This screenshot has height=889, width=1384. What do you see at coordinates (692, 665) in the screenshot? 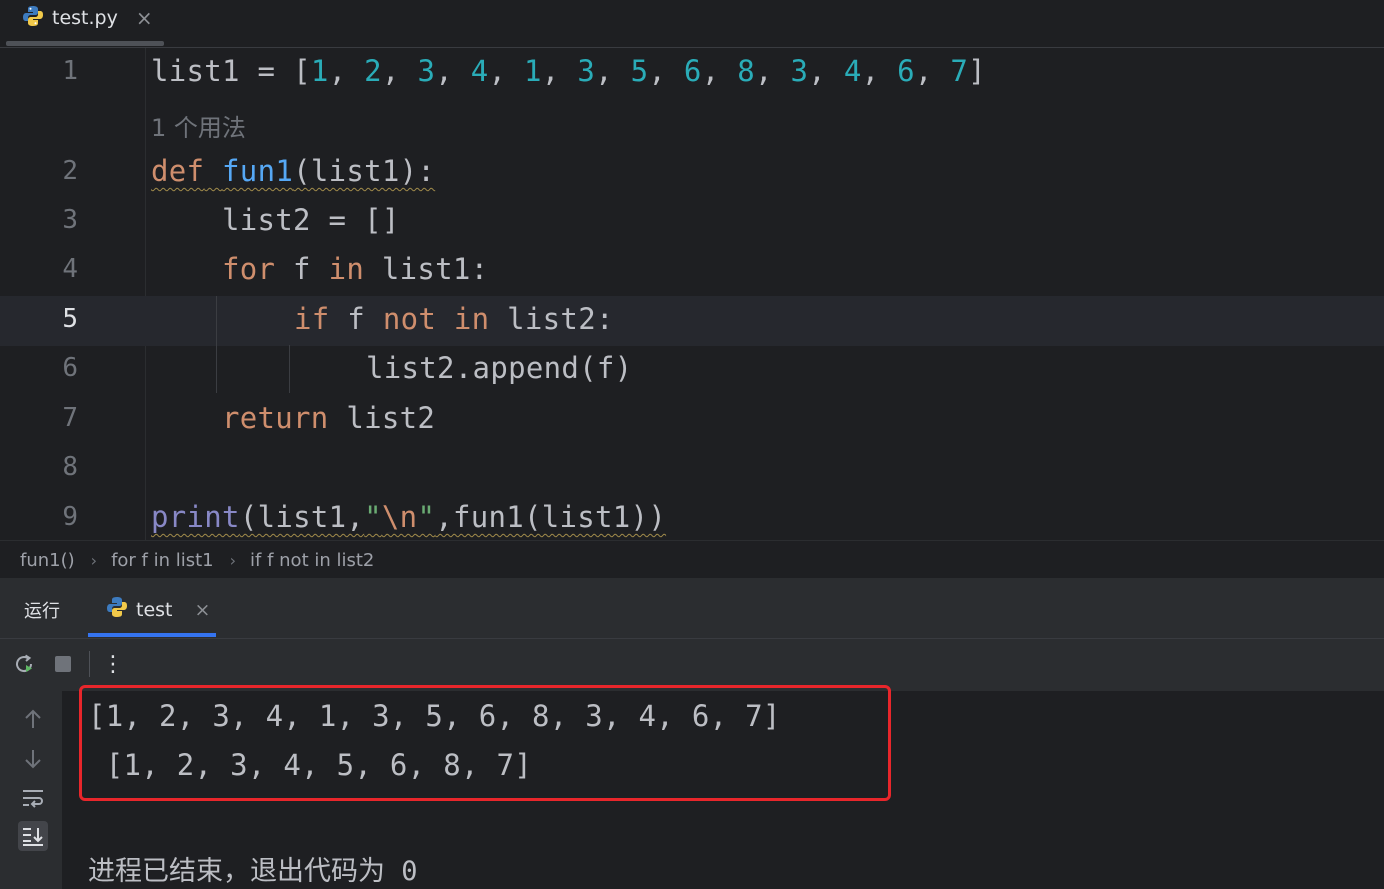
I see `run-toolbar: ⋮` at bounding box center [692, 665].